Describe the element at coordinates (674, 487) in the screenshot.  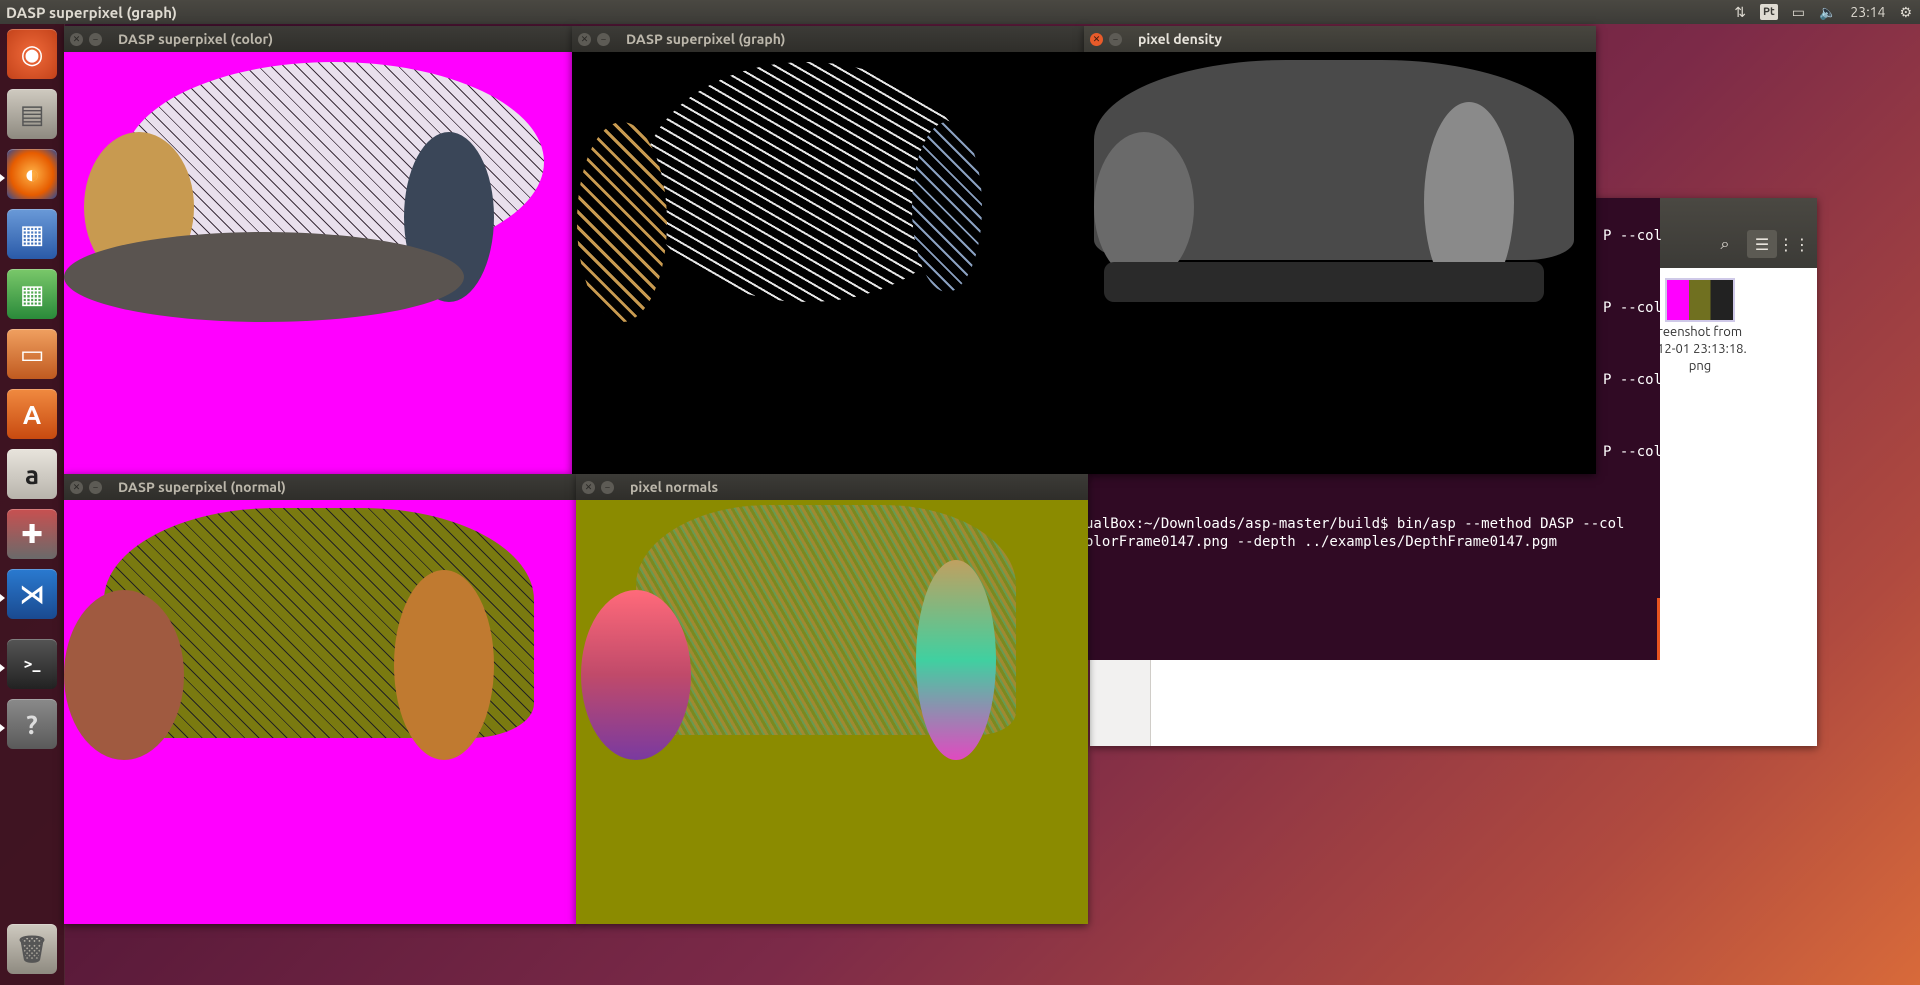
I see `window-title: pixel normals` at that location.